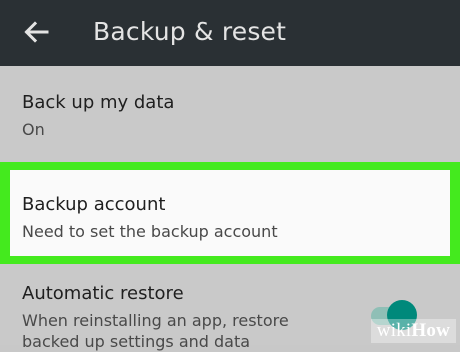  I want to click on page-title: Backup & reset, so click(190, 31).